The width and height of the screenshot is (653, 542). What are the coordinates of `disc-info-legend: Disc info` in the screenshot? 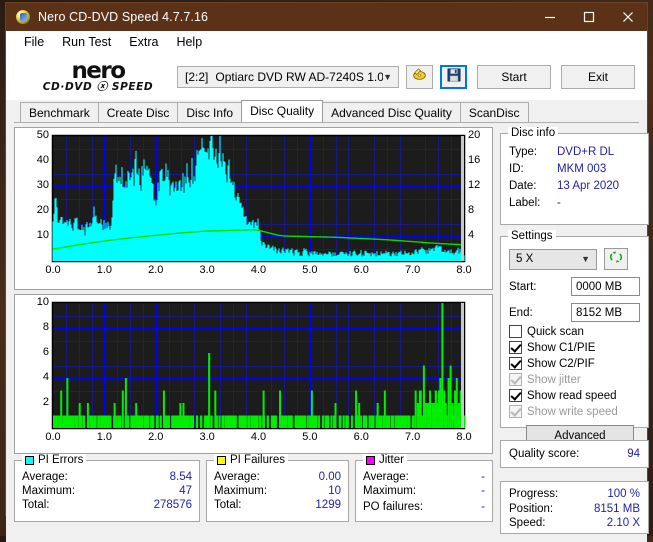 It's located at (533, 133).